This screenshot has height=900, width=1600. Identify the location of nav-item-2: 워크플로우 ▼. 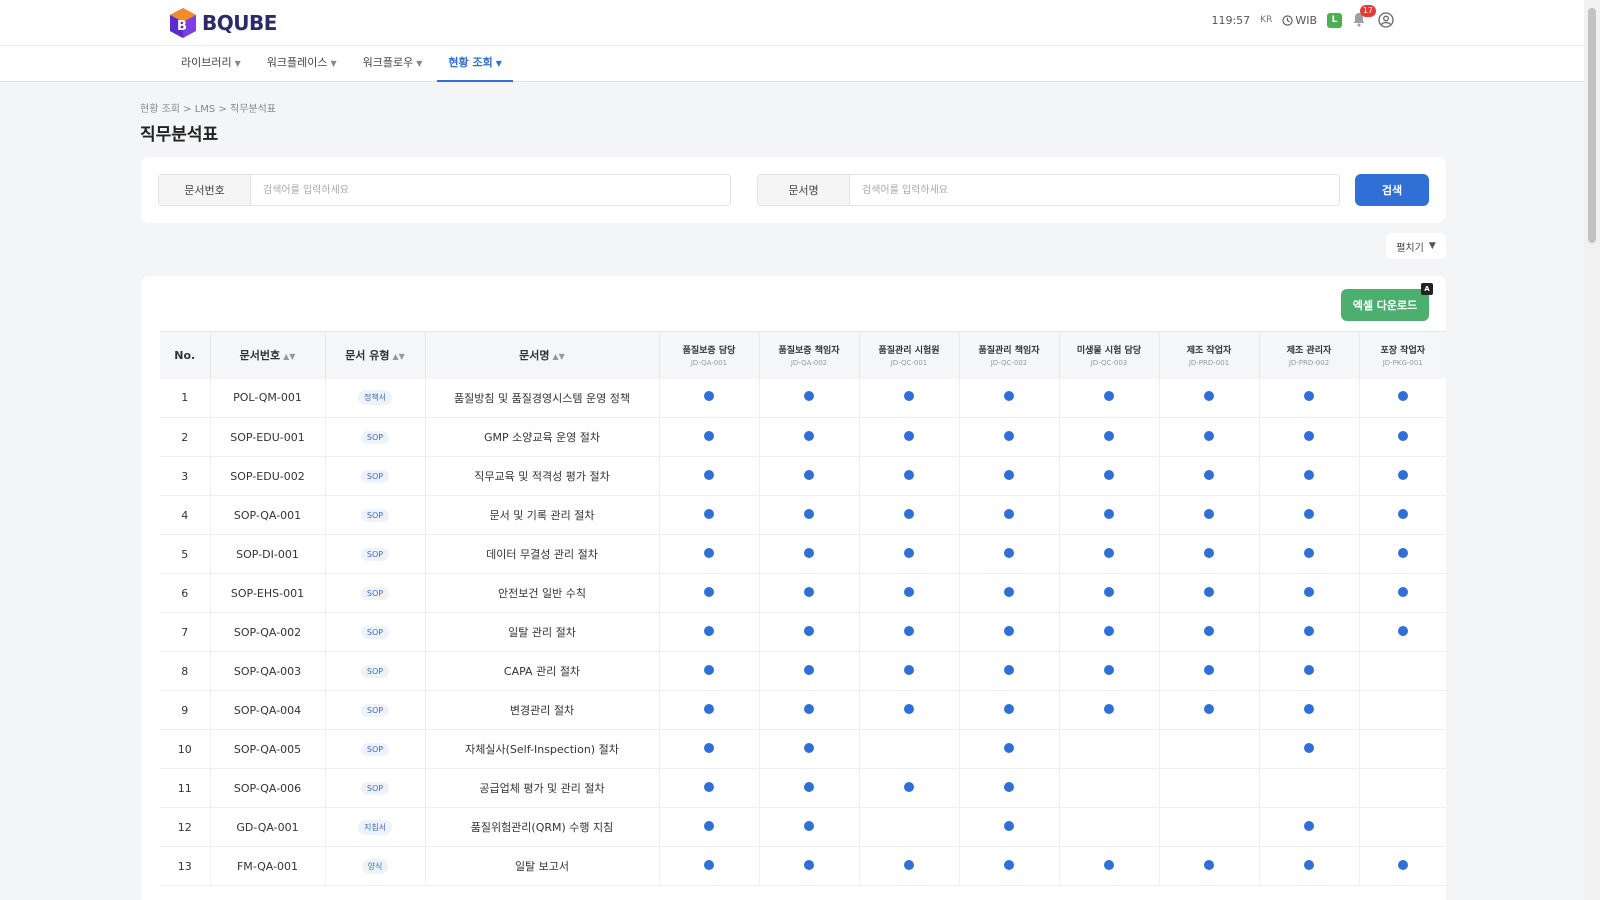
(393, 64).